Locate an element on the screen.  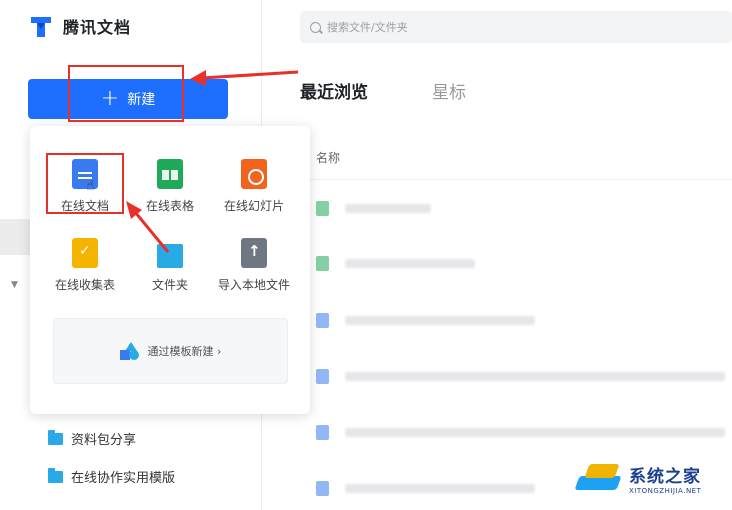
upload-icon is located at coordinates (254, 253).